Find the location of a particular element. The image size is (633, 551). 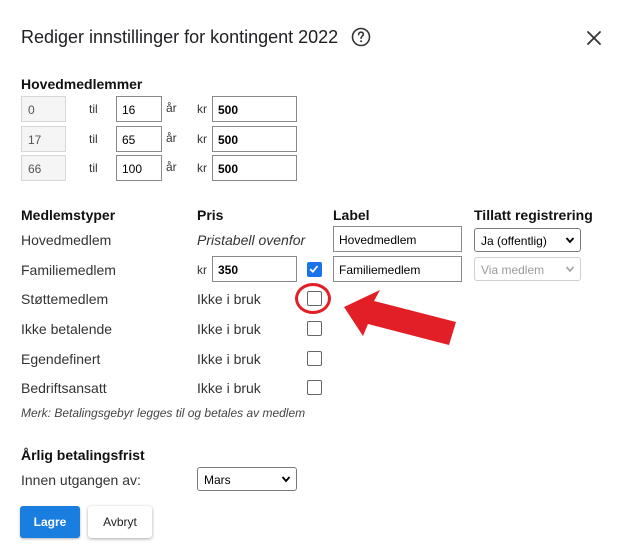

member-type-name: Ikke betalende is located at coordinates (67, 329).